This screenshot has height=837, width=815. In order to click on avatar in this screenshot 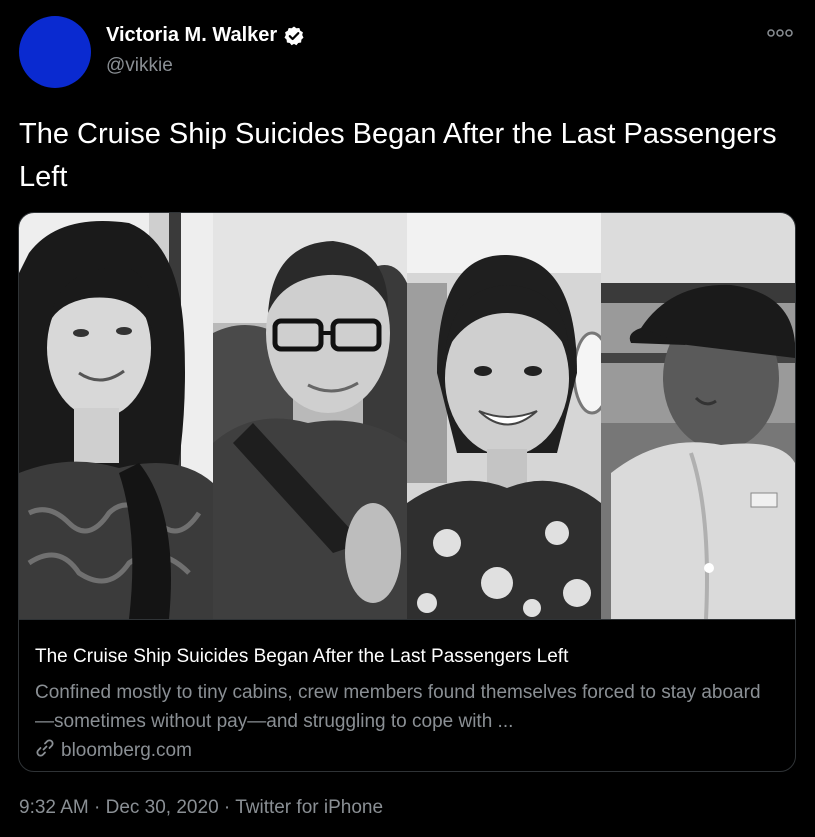, I will do `click(55, 52)`.